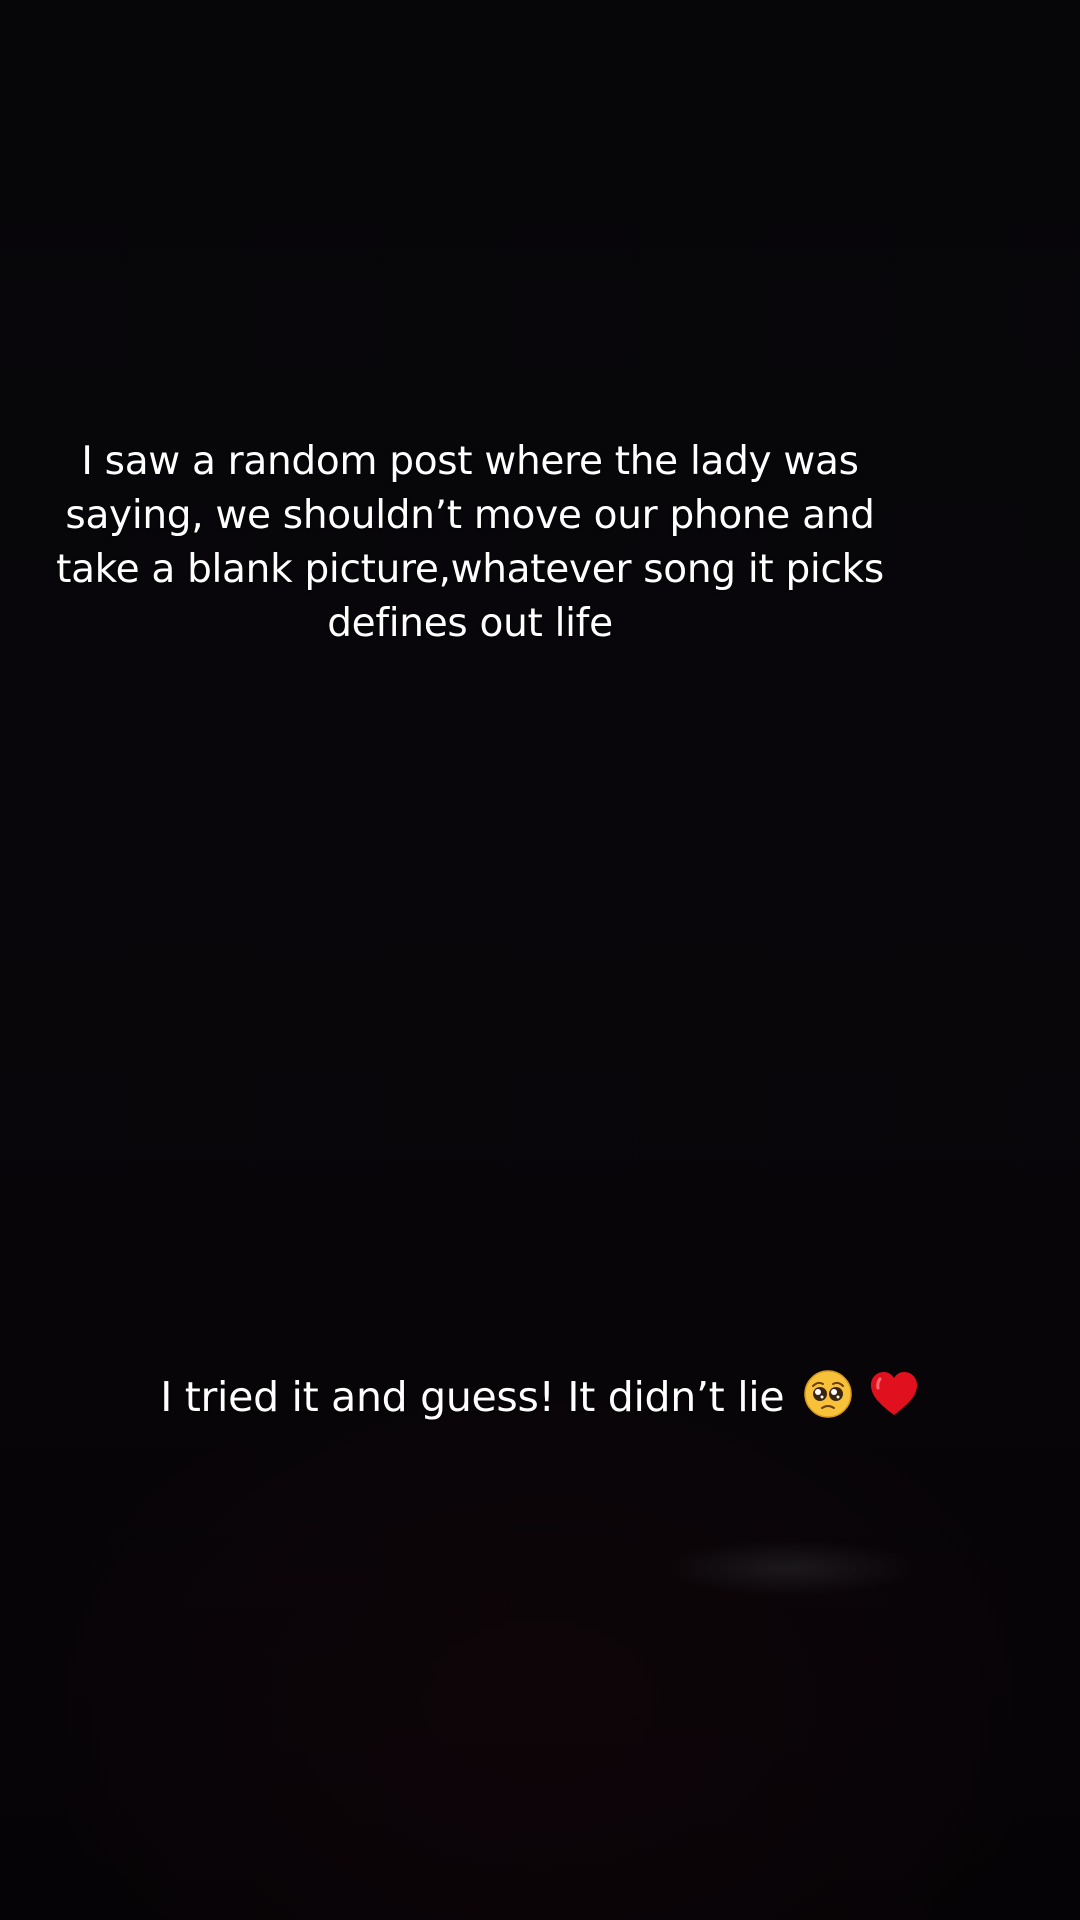 The width and height of the screenshot is (1080, 1920). Describe the element at coordinates (894, 1394) in the screenshot. I see `red-heart-icon` at that location.